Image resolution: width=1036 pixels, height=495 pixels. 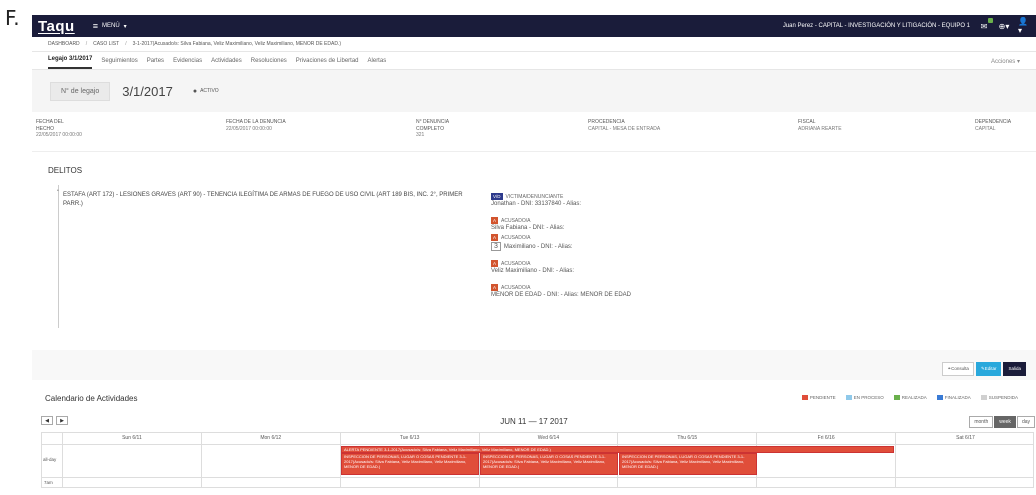 I want to click on status-label: ACTIVO, so click(x=209, y=91).